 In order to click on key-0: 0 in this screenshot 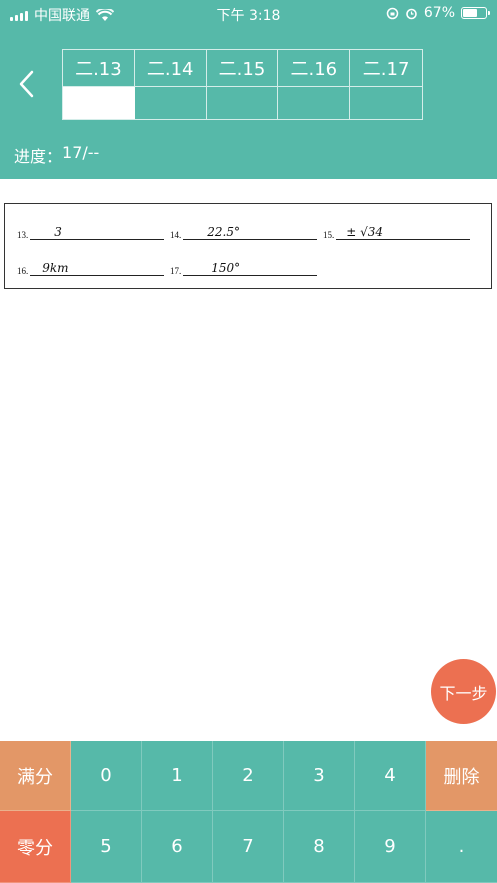, I will do `click(106, 776)`.